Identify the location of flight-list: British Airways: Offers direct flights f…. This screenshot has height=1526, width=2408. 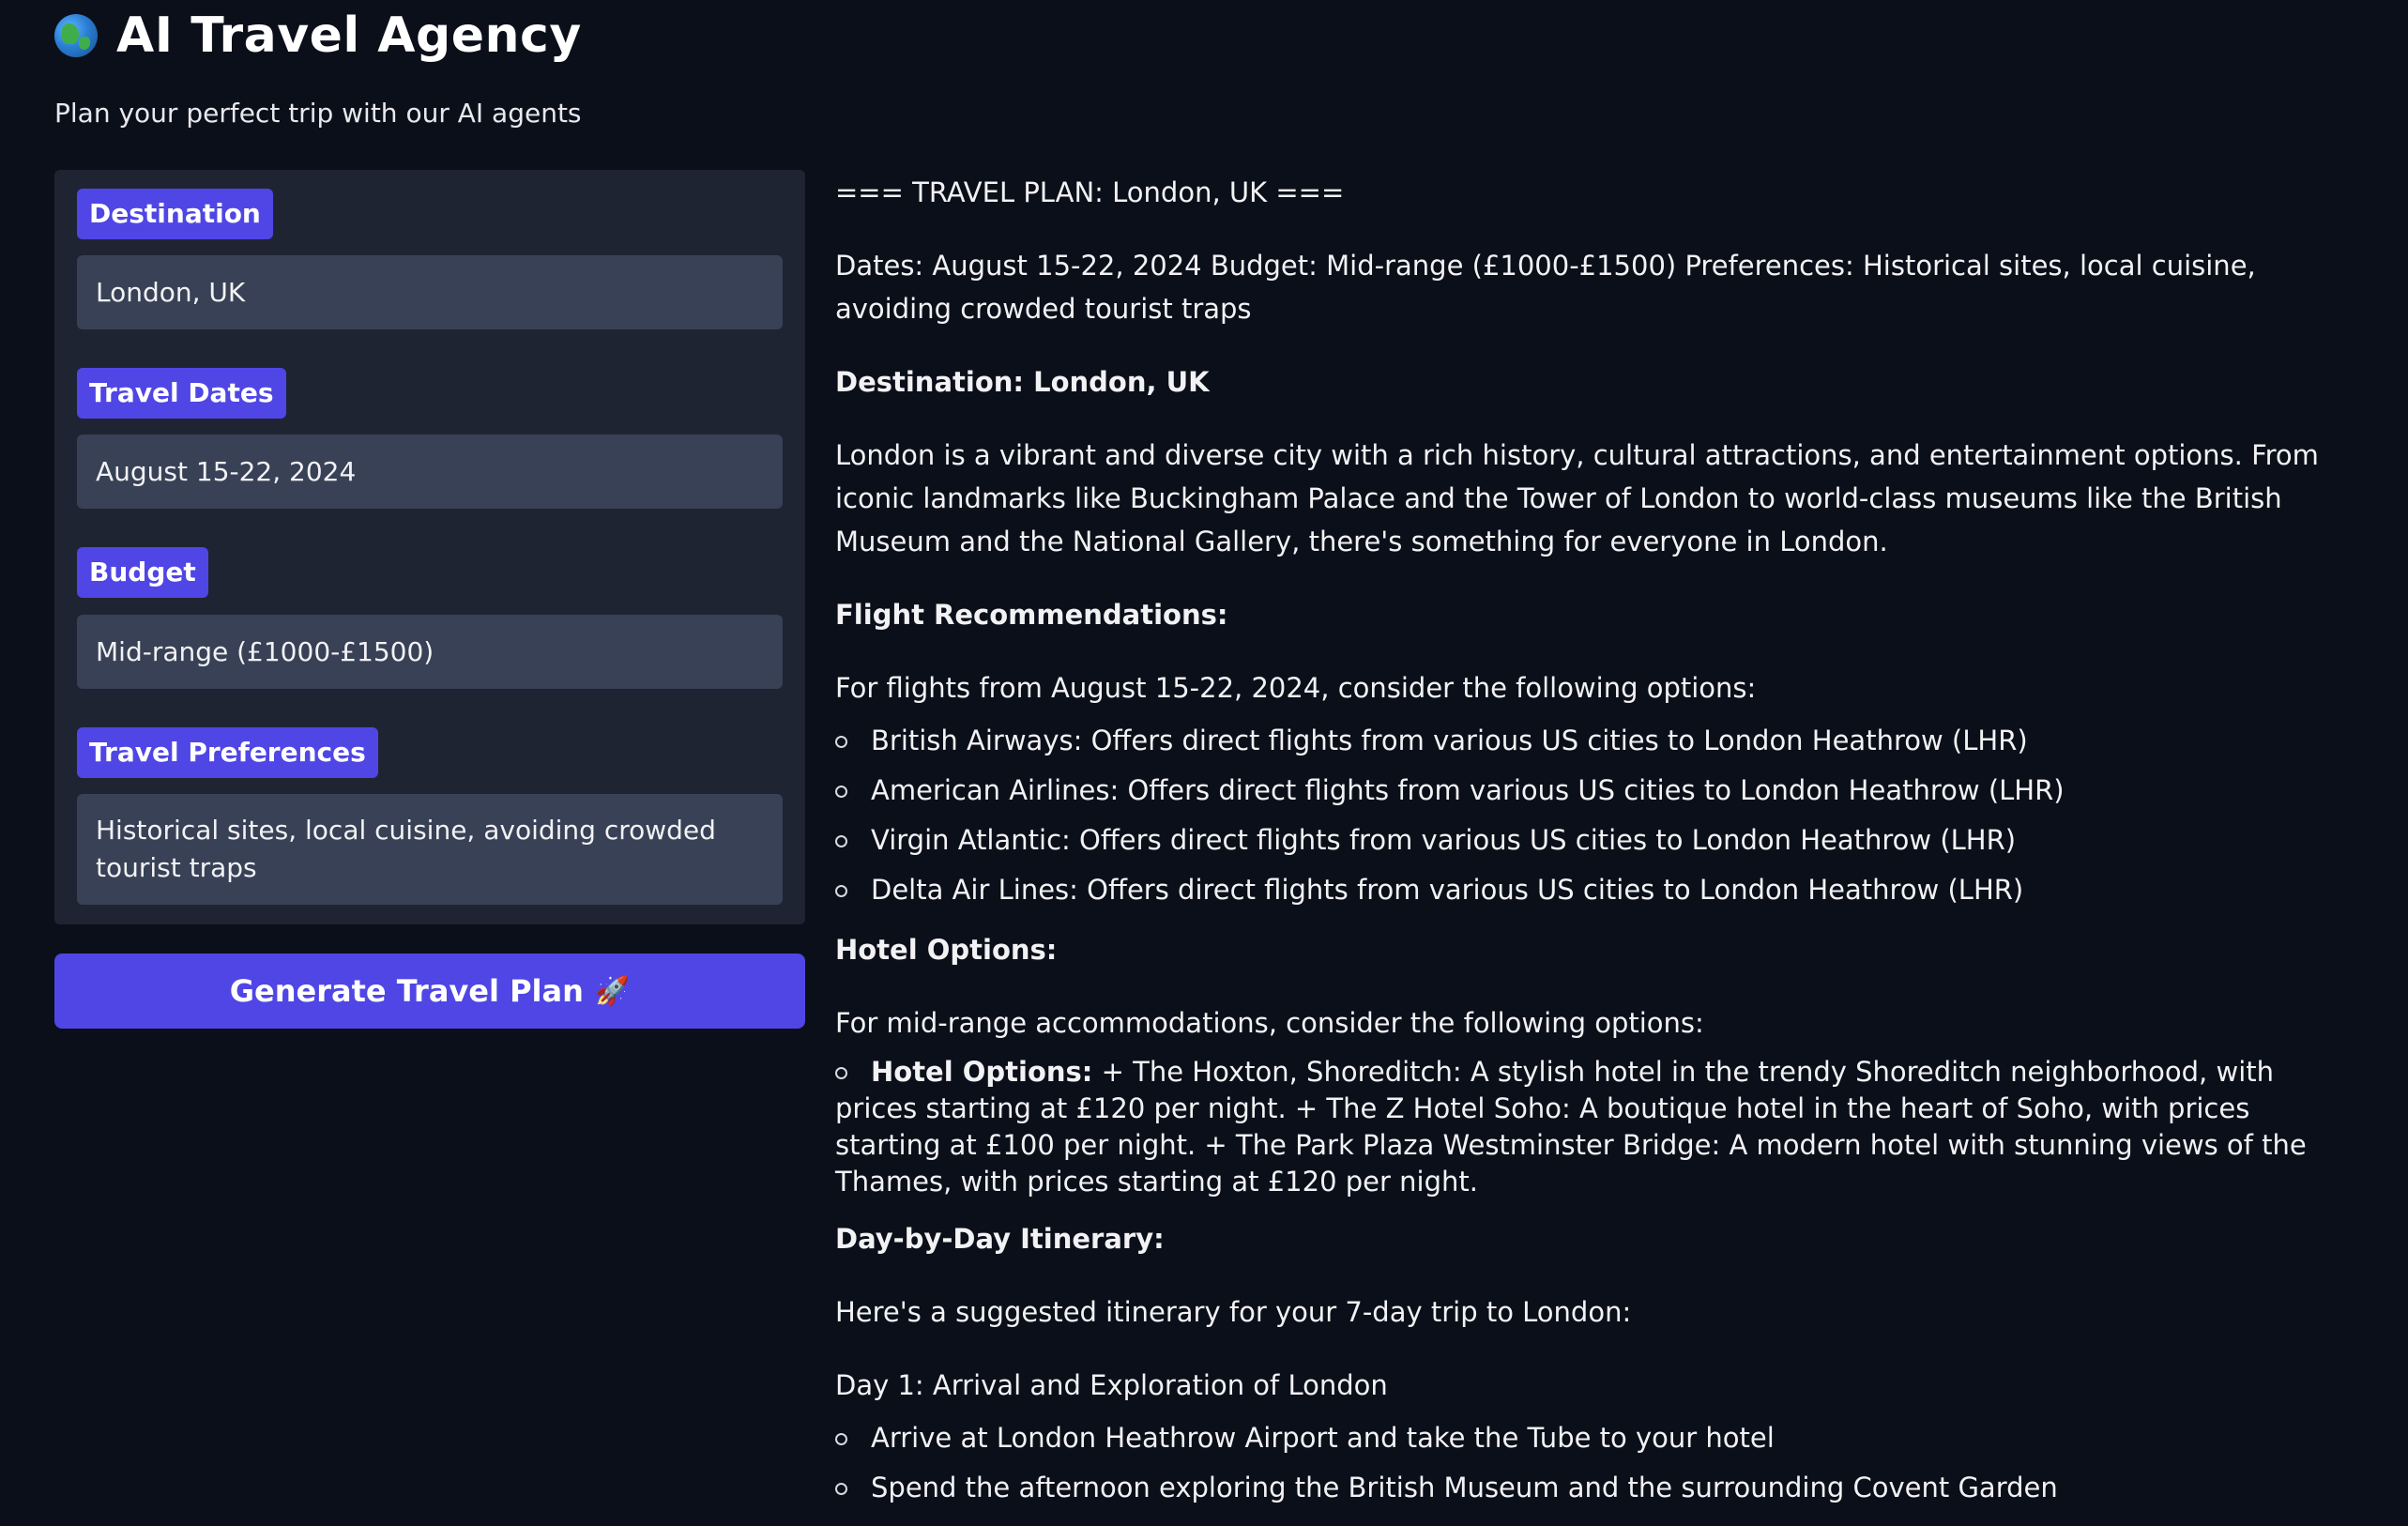
(1586, 815).